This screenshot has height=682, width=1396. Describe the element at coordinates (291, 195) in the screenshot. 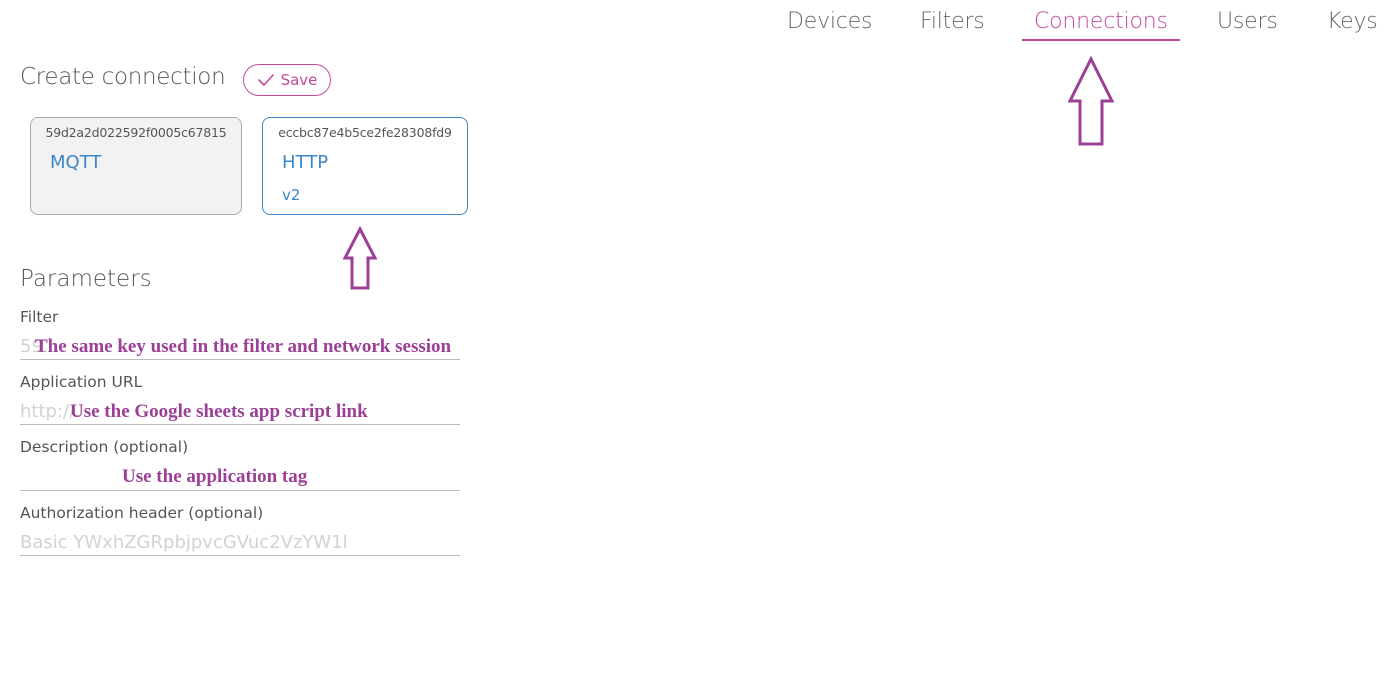

I see `card-version: v2` at that location.